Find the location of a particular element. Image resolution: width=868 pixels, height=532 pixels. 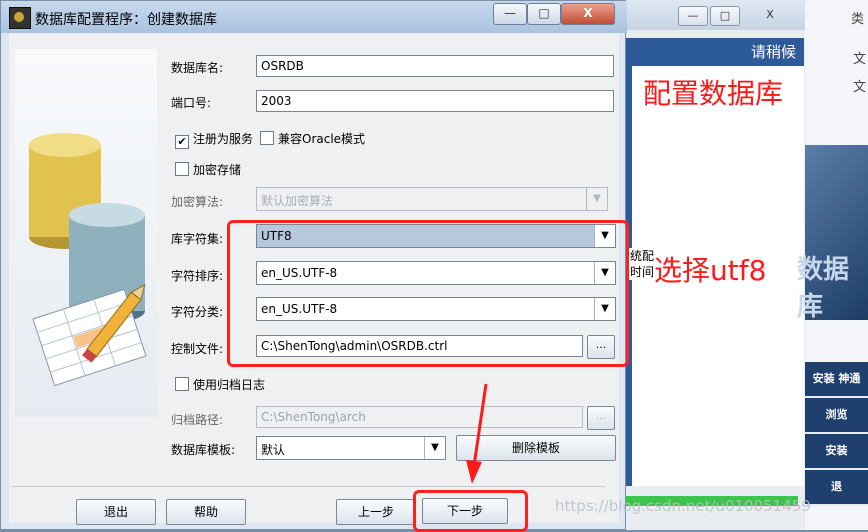

minimize-button: — is located at coordinates (510, 14).